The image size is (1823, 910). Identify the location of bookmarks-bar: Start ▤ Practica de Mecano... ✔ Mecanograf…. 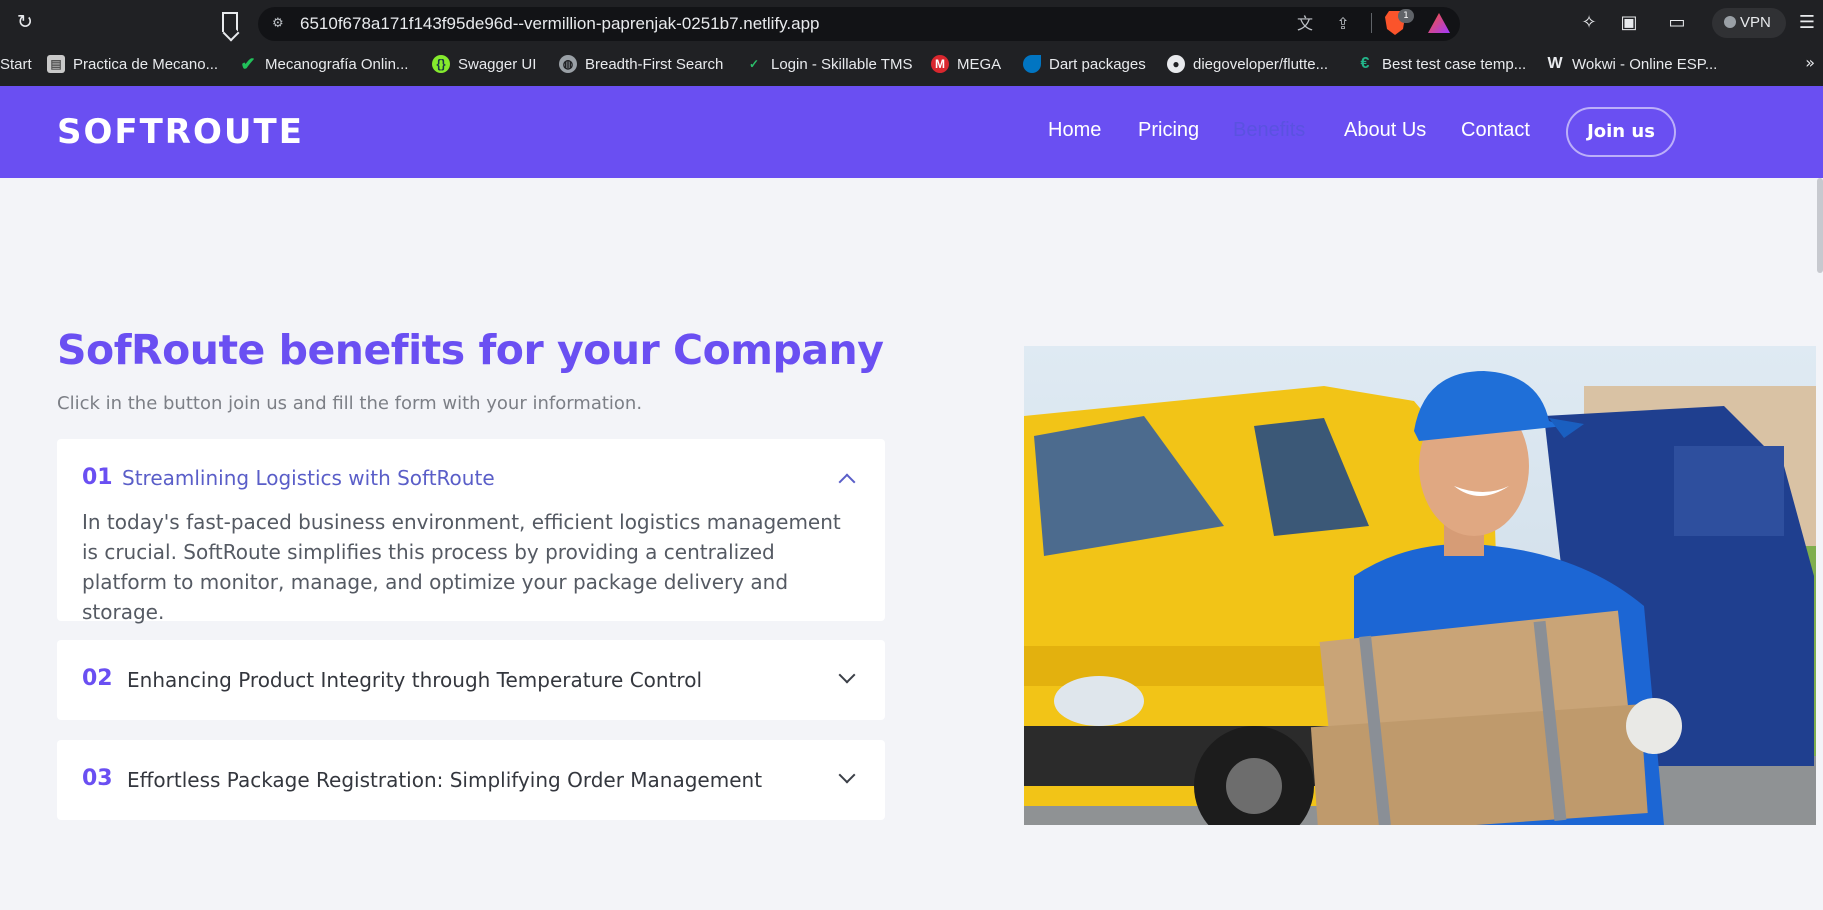
(911, 64).